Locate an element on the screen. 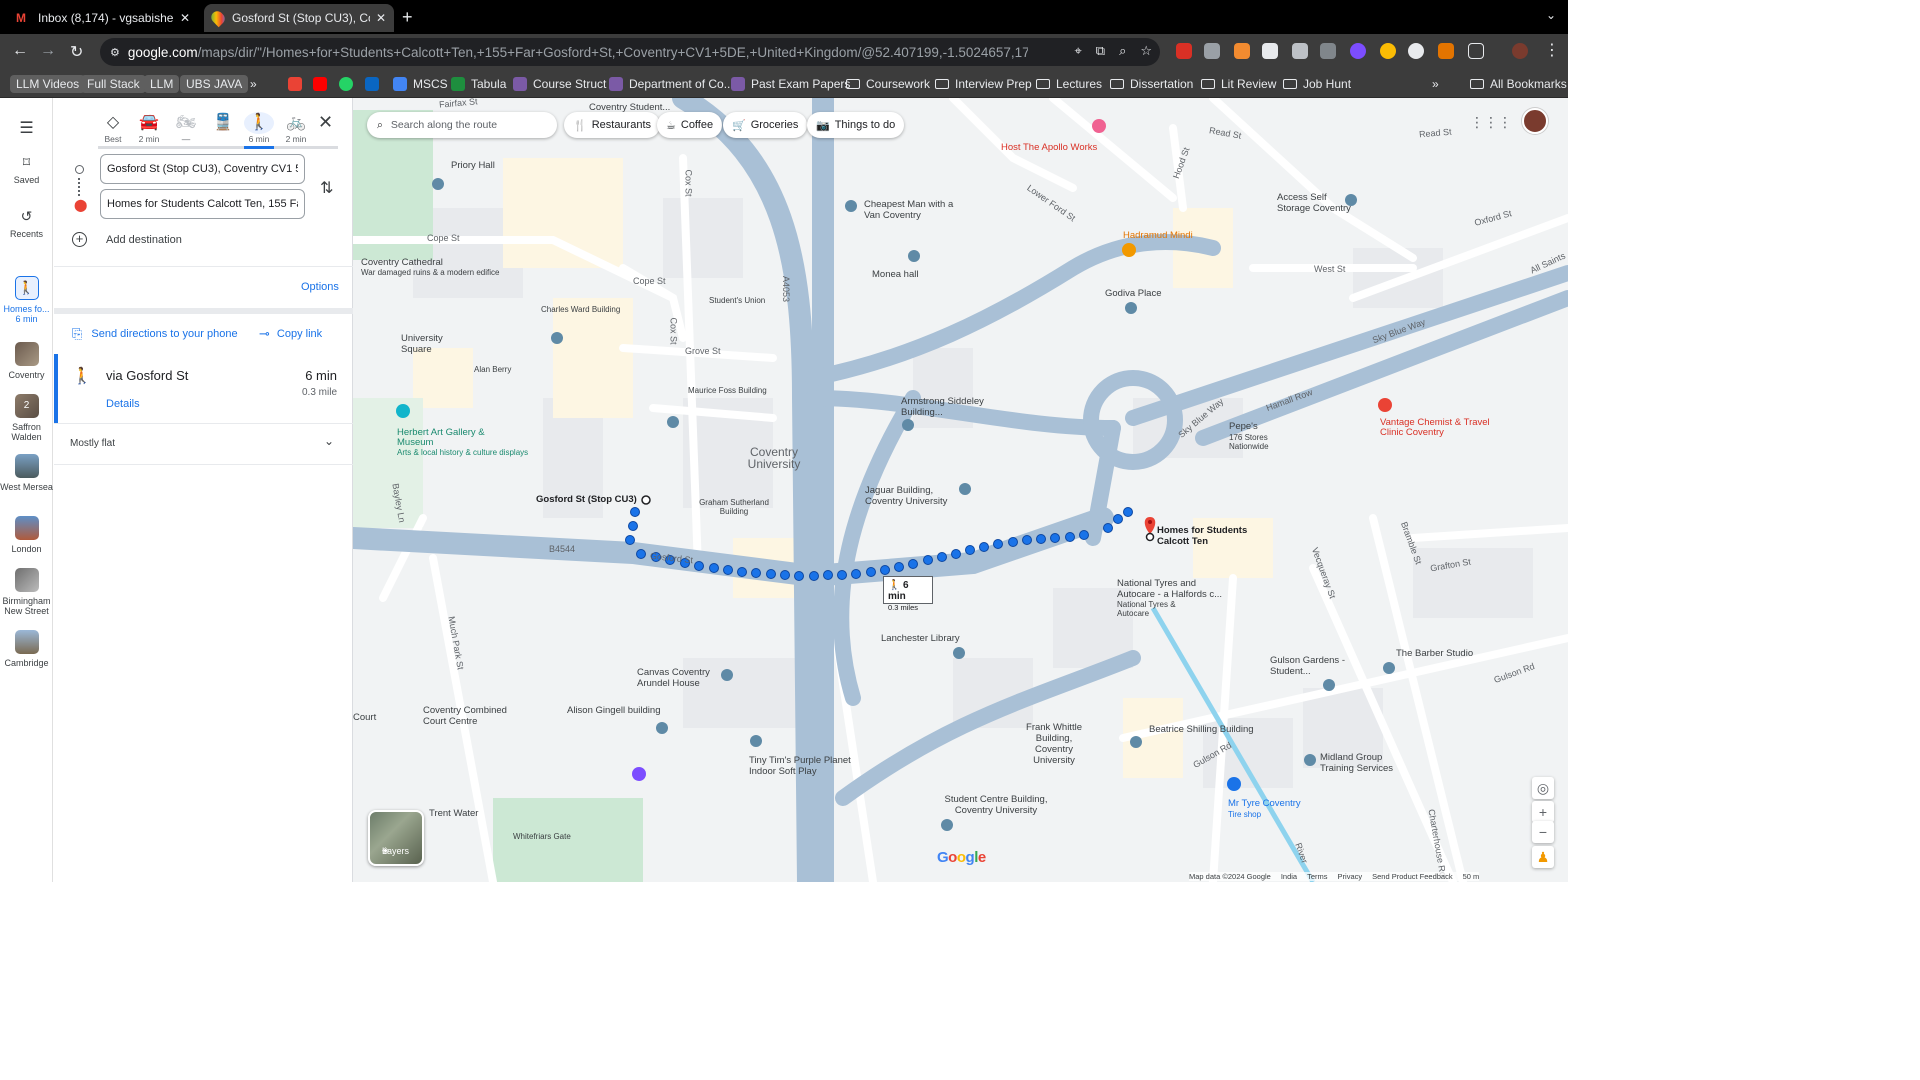 The width and height of the screenshot is (1920, 1080). bookmark-star-icon: ☆ is located at coordinates (1146, 51).